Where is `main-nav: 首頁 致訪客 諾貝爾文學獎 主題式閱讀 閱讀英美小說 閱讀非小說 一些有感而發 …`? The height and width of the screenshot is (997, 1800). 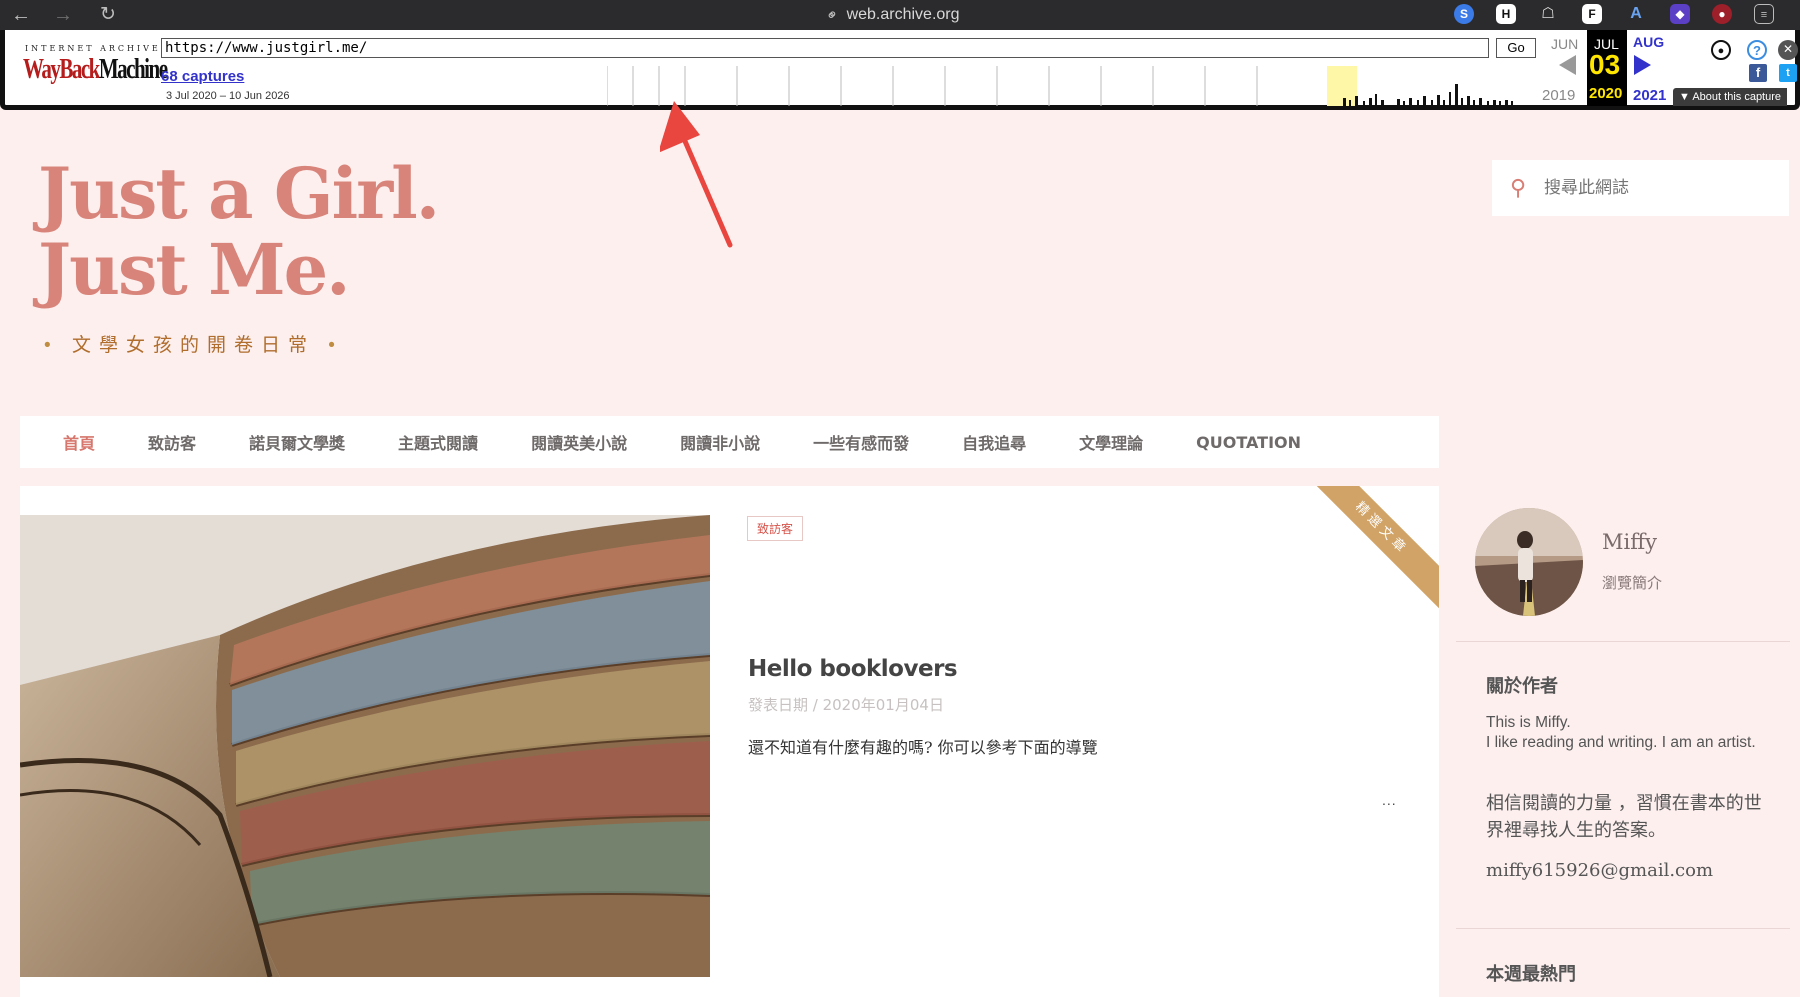
main-nav: 首頁 致訪客 諾貝爾文學獎 主題式閱讀 閱讀英美小說 閱讀非小說 一些有感而發 … is located at coordinates (729, 442).